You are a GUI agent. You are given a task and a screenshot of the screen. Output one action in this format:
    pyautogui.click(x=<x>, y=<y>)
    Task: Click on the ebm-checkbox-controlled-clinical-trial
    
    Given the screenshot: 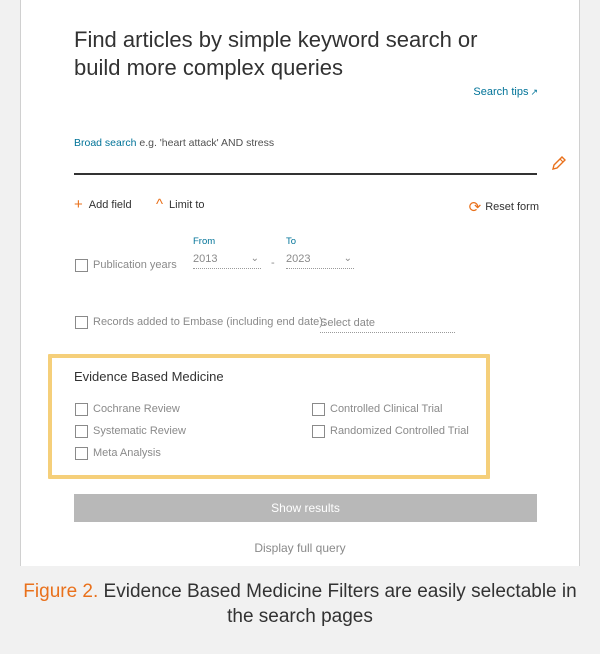 What is the action you would take?
    pyautogui.click(x=318, y=409)
    